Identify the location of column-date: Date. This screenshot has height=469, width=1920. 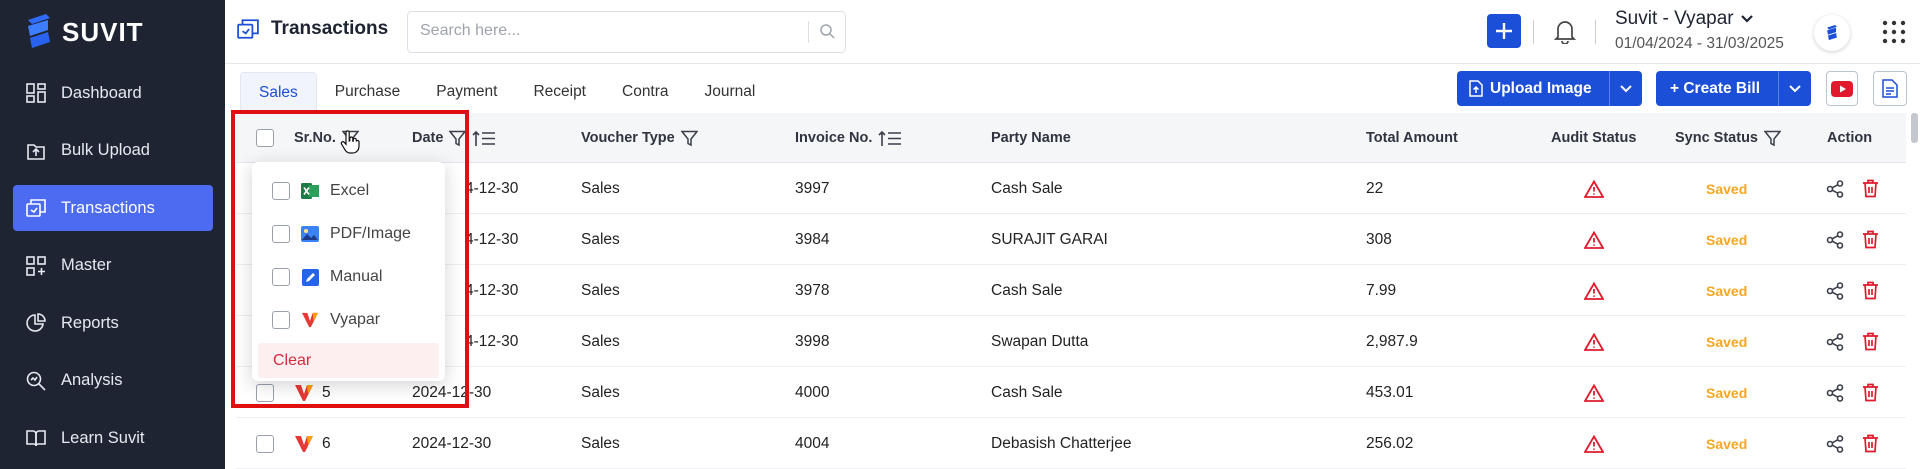
(454, 138).